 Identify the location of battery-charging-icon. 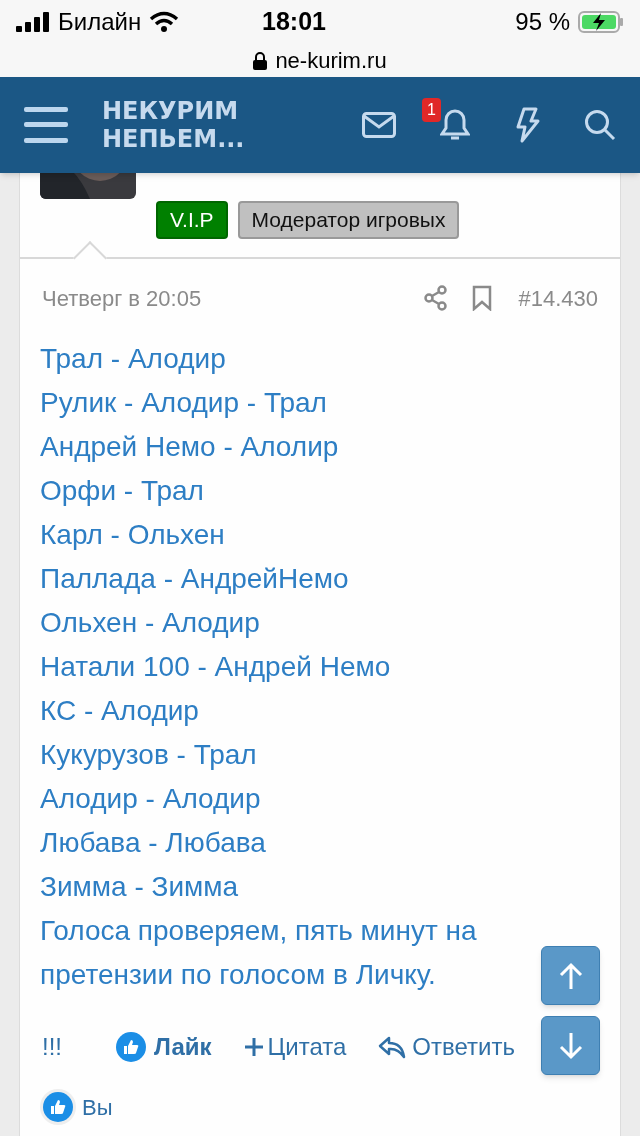
(601, 22).